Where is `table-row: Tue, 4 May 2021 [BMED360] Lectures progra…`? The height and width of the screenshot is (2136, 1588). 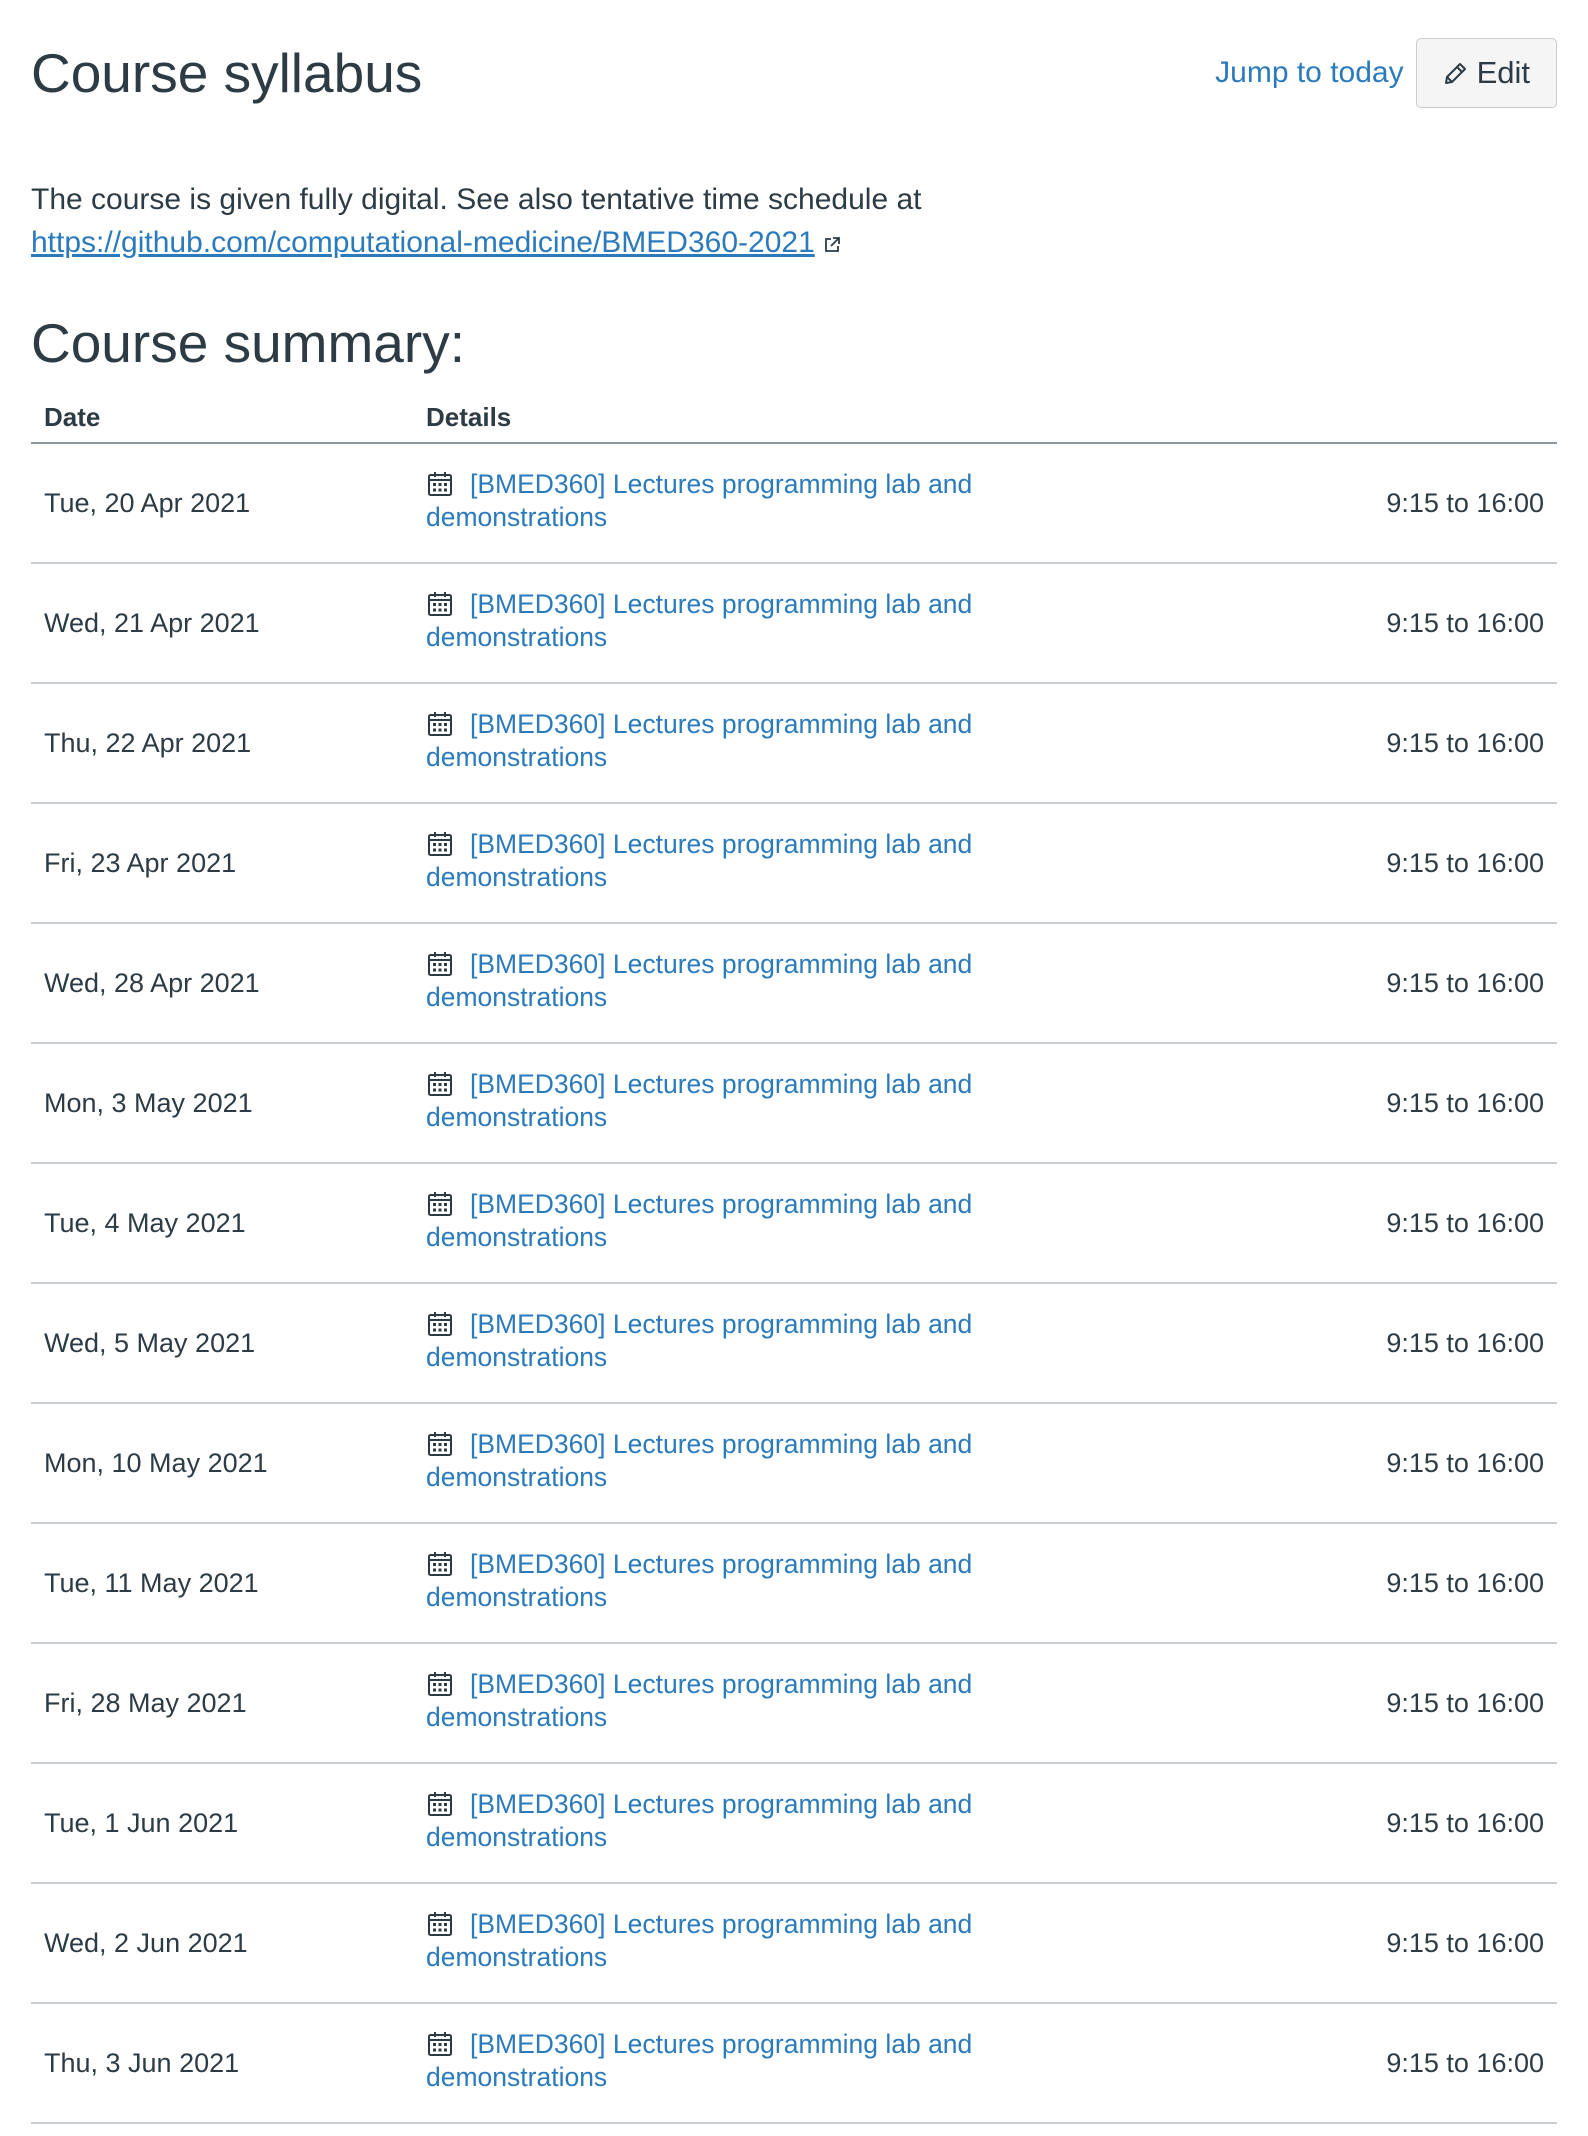 table-row: Tue, 4 May 2021 [BMED360] Lectures progra… is located at coordinates (794, 1224).